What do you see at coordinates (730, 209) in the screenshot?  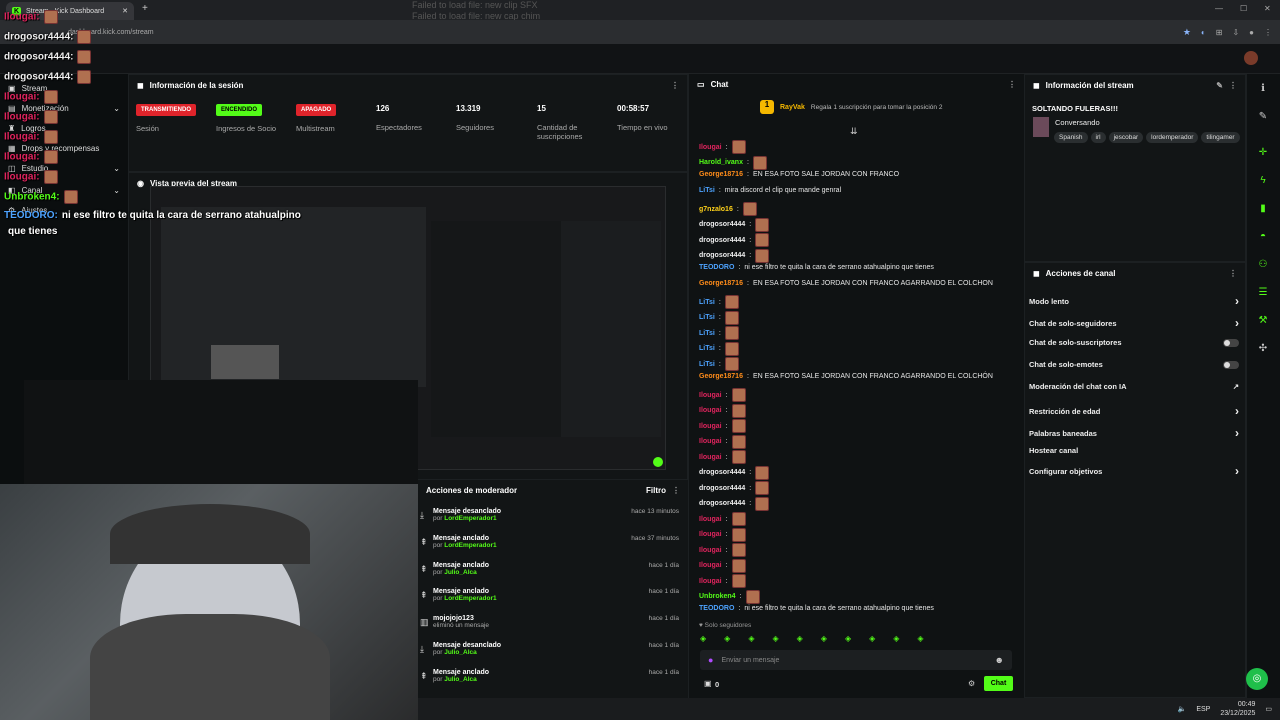 I see `chat-message: g7nzalo16:` at bounding box center [730, 209].